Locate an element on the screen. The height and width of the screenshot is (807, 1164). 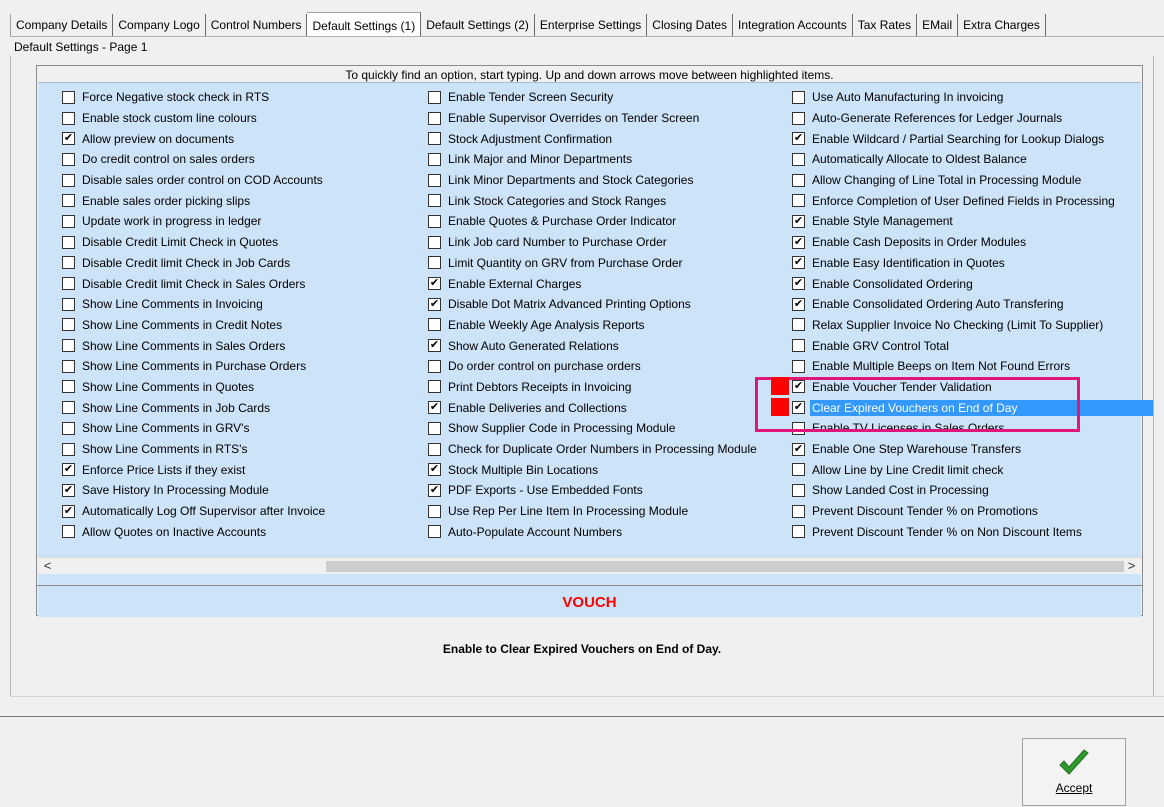
option-row: Prevent Discount Tender % on Promotions is located at coordinates (972, 511).